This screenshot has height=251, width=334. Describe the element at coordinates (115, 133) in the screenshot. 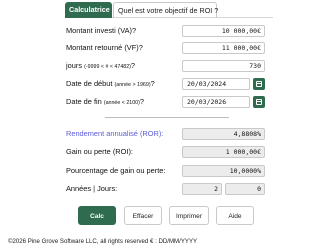

I see `rendement-label: Rendement annualisé (ROR):` at that location.